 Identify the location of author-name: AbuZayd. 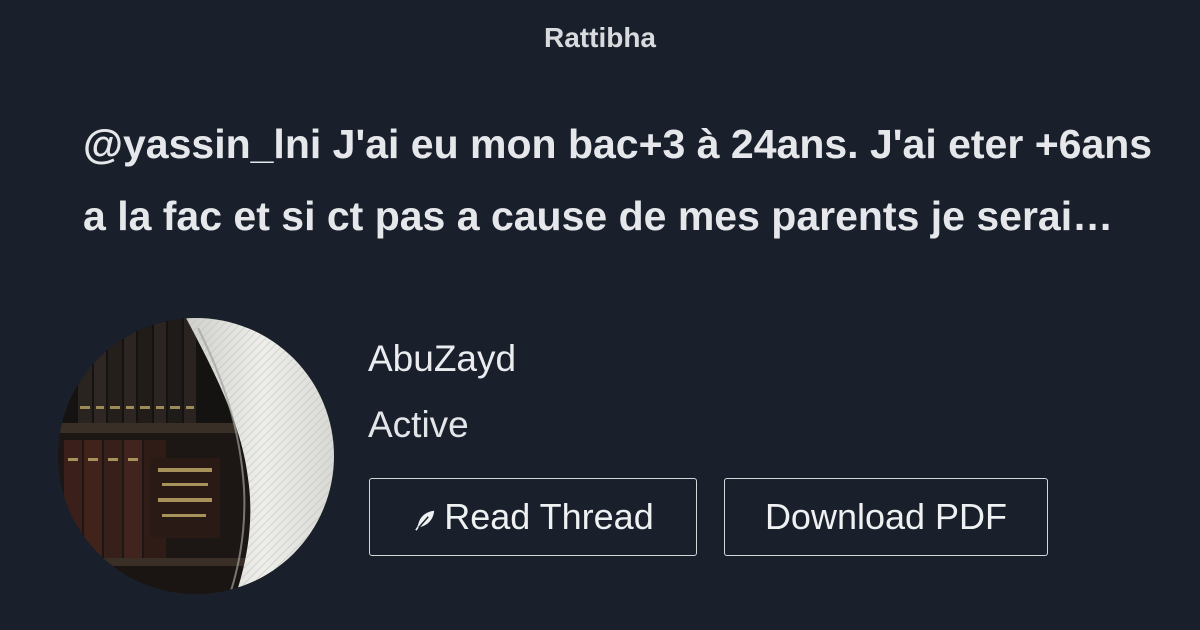
(442, 359).